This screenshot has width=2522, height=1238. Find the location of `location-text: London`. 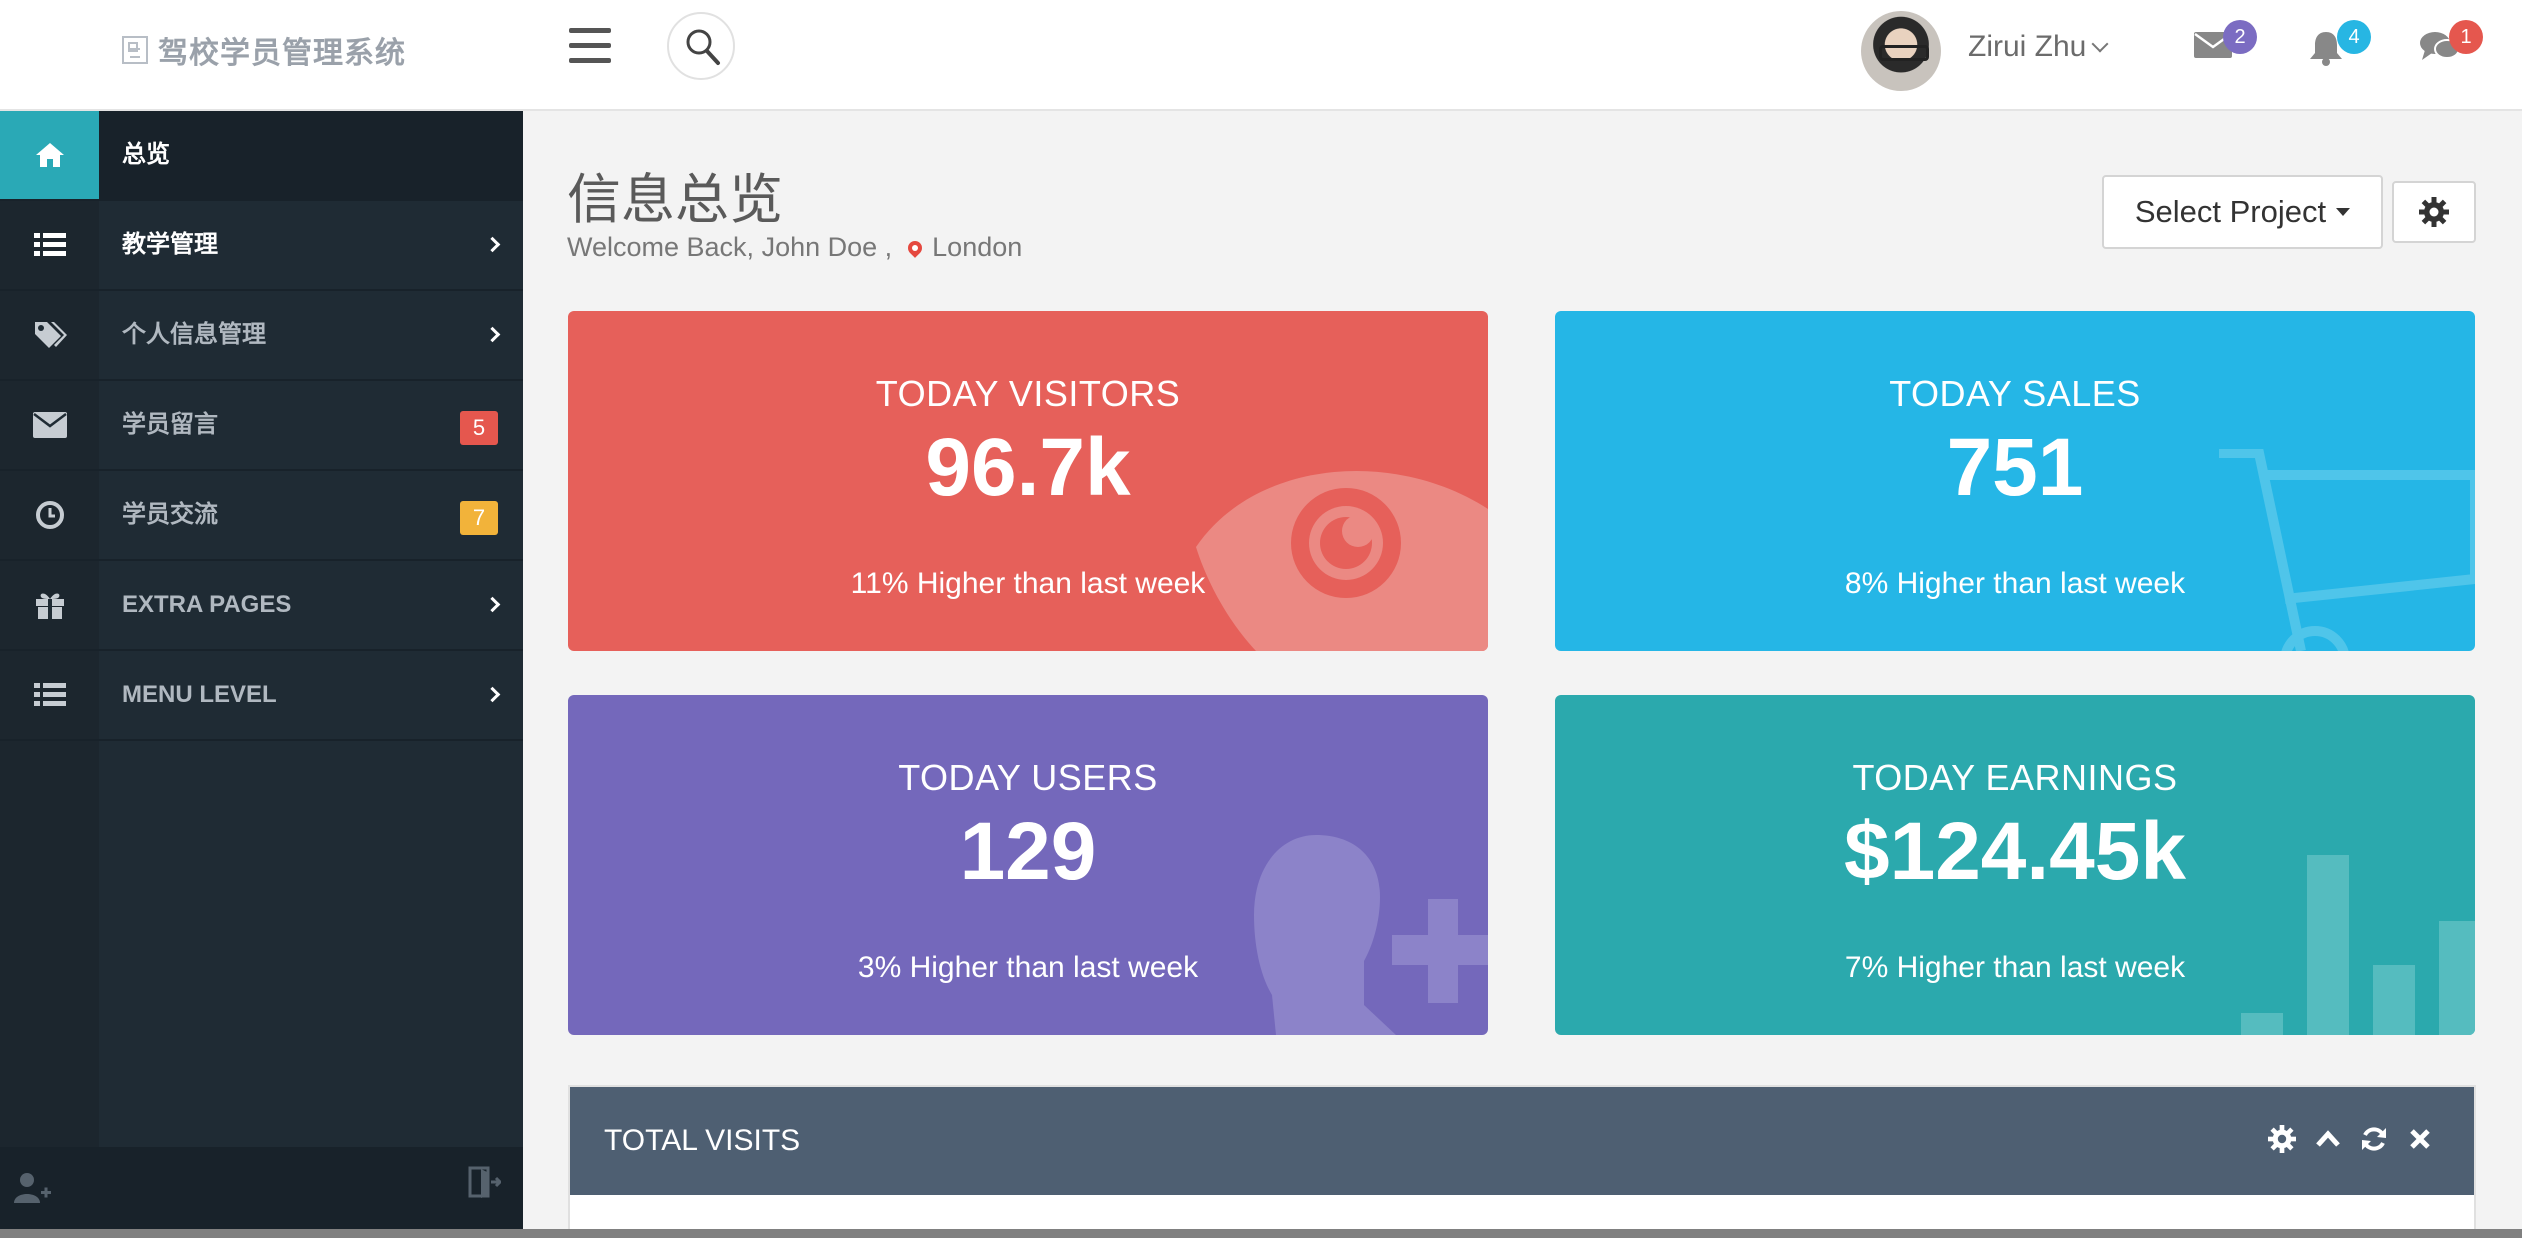

location-text: London is located at coordinates (977, 247).